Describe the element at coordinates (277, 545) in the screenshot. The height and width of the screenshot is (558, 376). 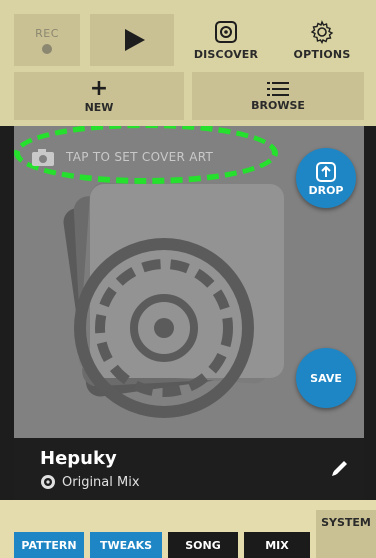
I see `tab-mix: MIX` at that location.